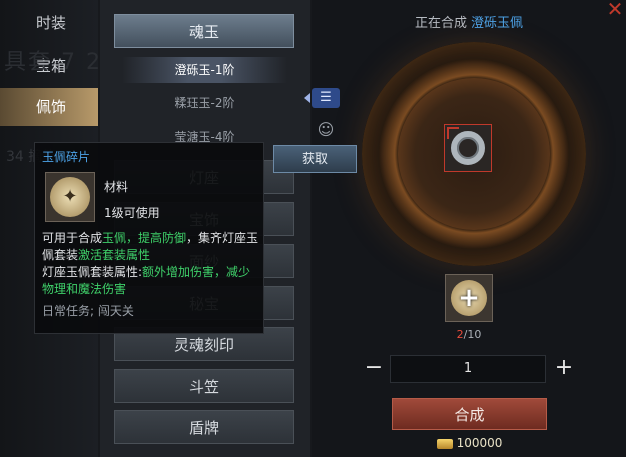 The image size is (626, 457). Describe the element at coordinates (114, 255) in the screenshot. I see `desc-highlight: 激活套装属性` at that location.